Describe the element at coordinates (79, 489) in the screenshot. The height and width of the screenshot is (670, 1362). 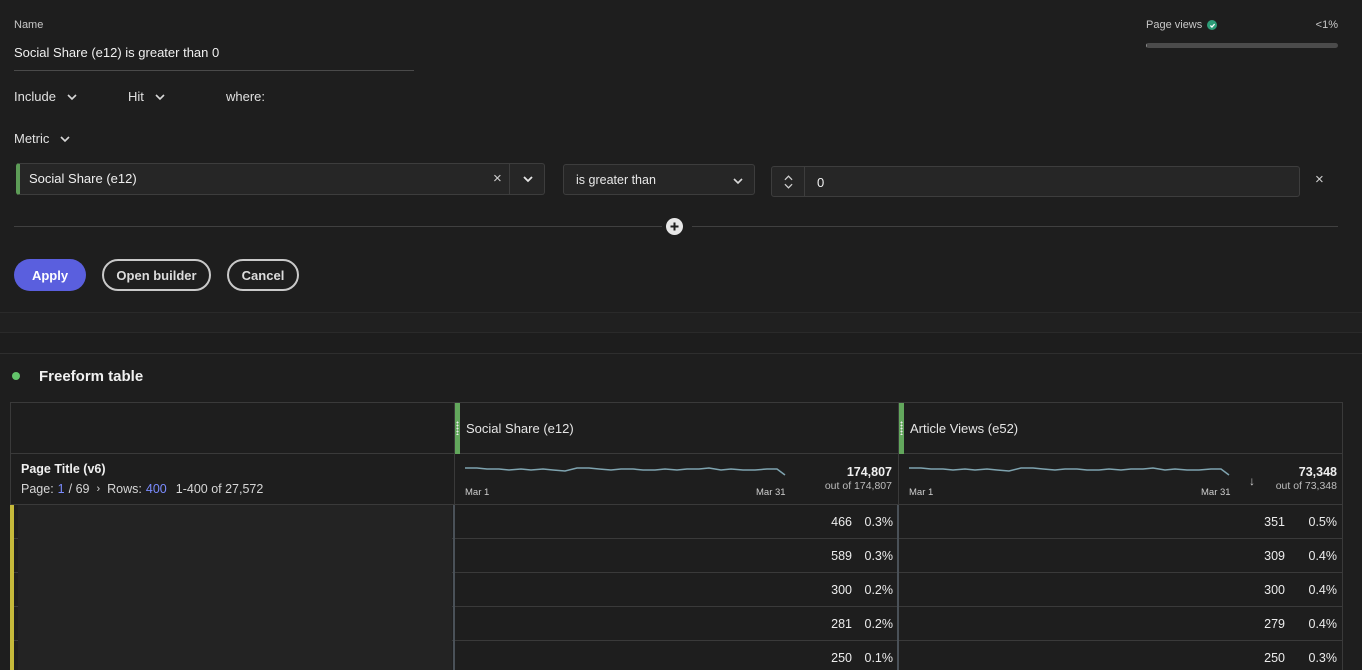
I see `page-total: / 69` at that location.